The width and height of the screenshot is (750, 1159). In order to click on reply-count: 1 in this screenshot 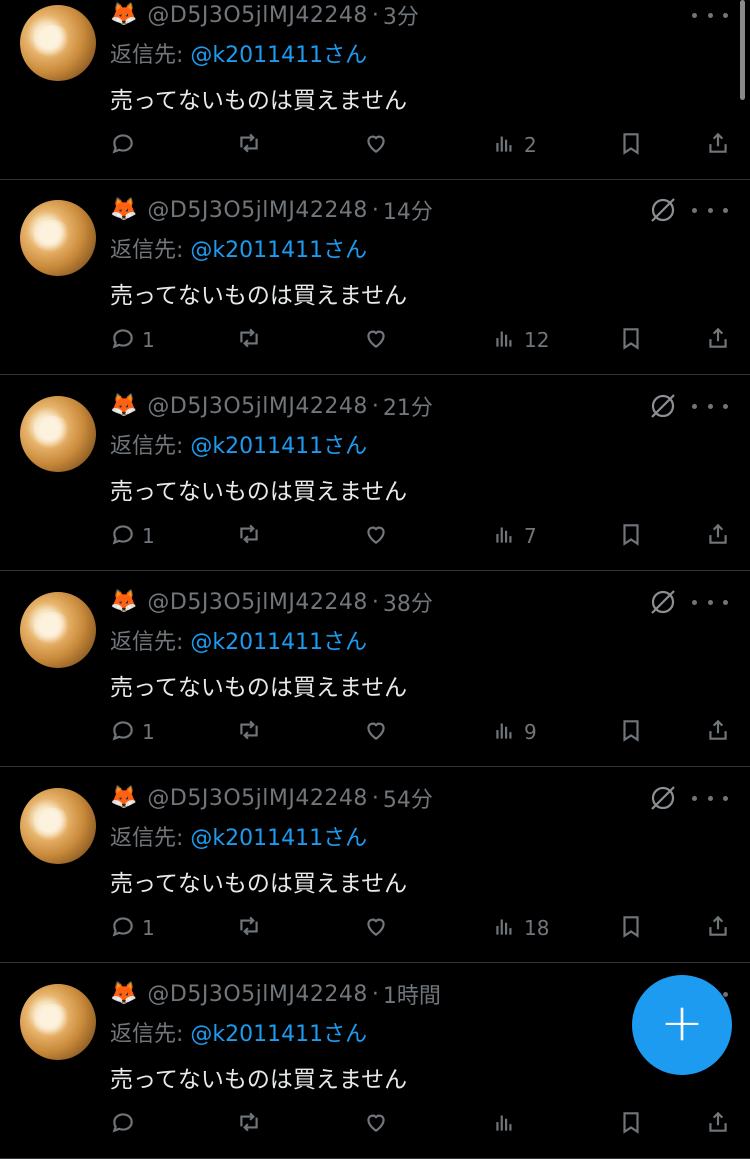, I will do `click(148, 536)`.